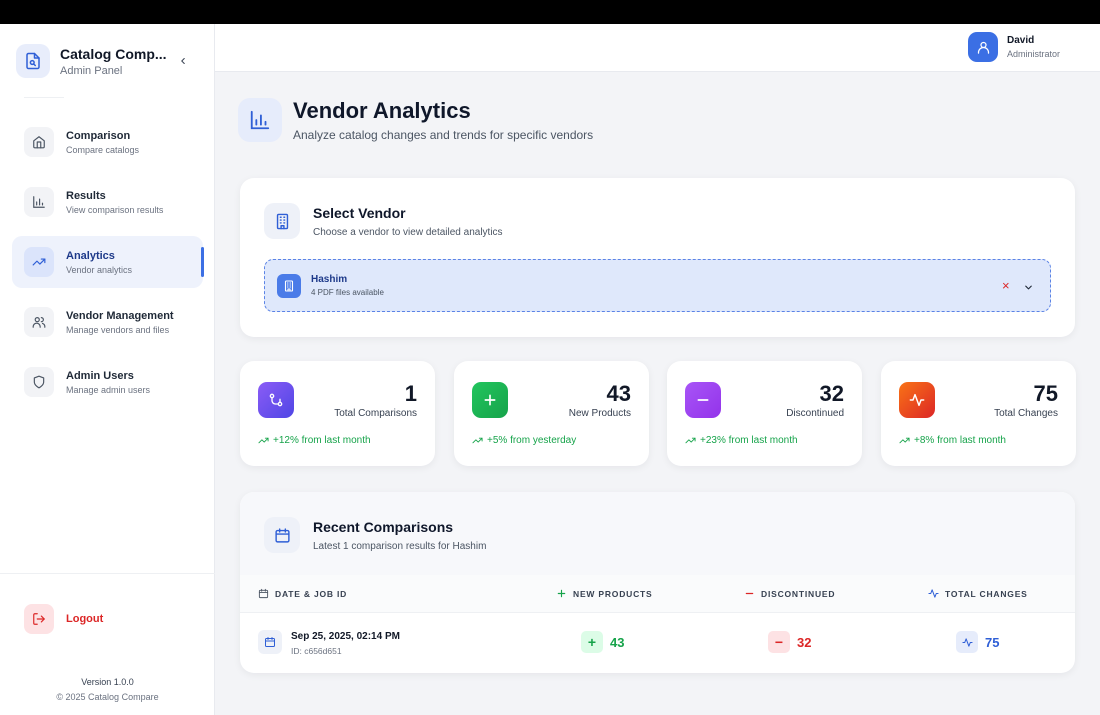  I want to click on section-title: Select Vendor, so click(359, 212).